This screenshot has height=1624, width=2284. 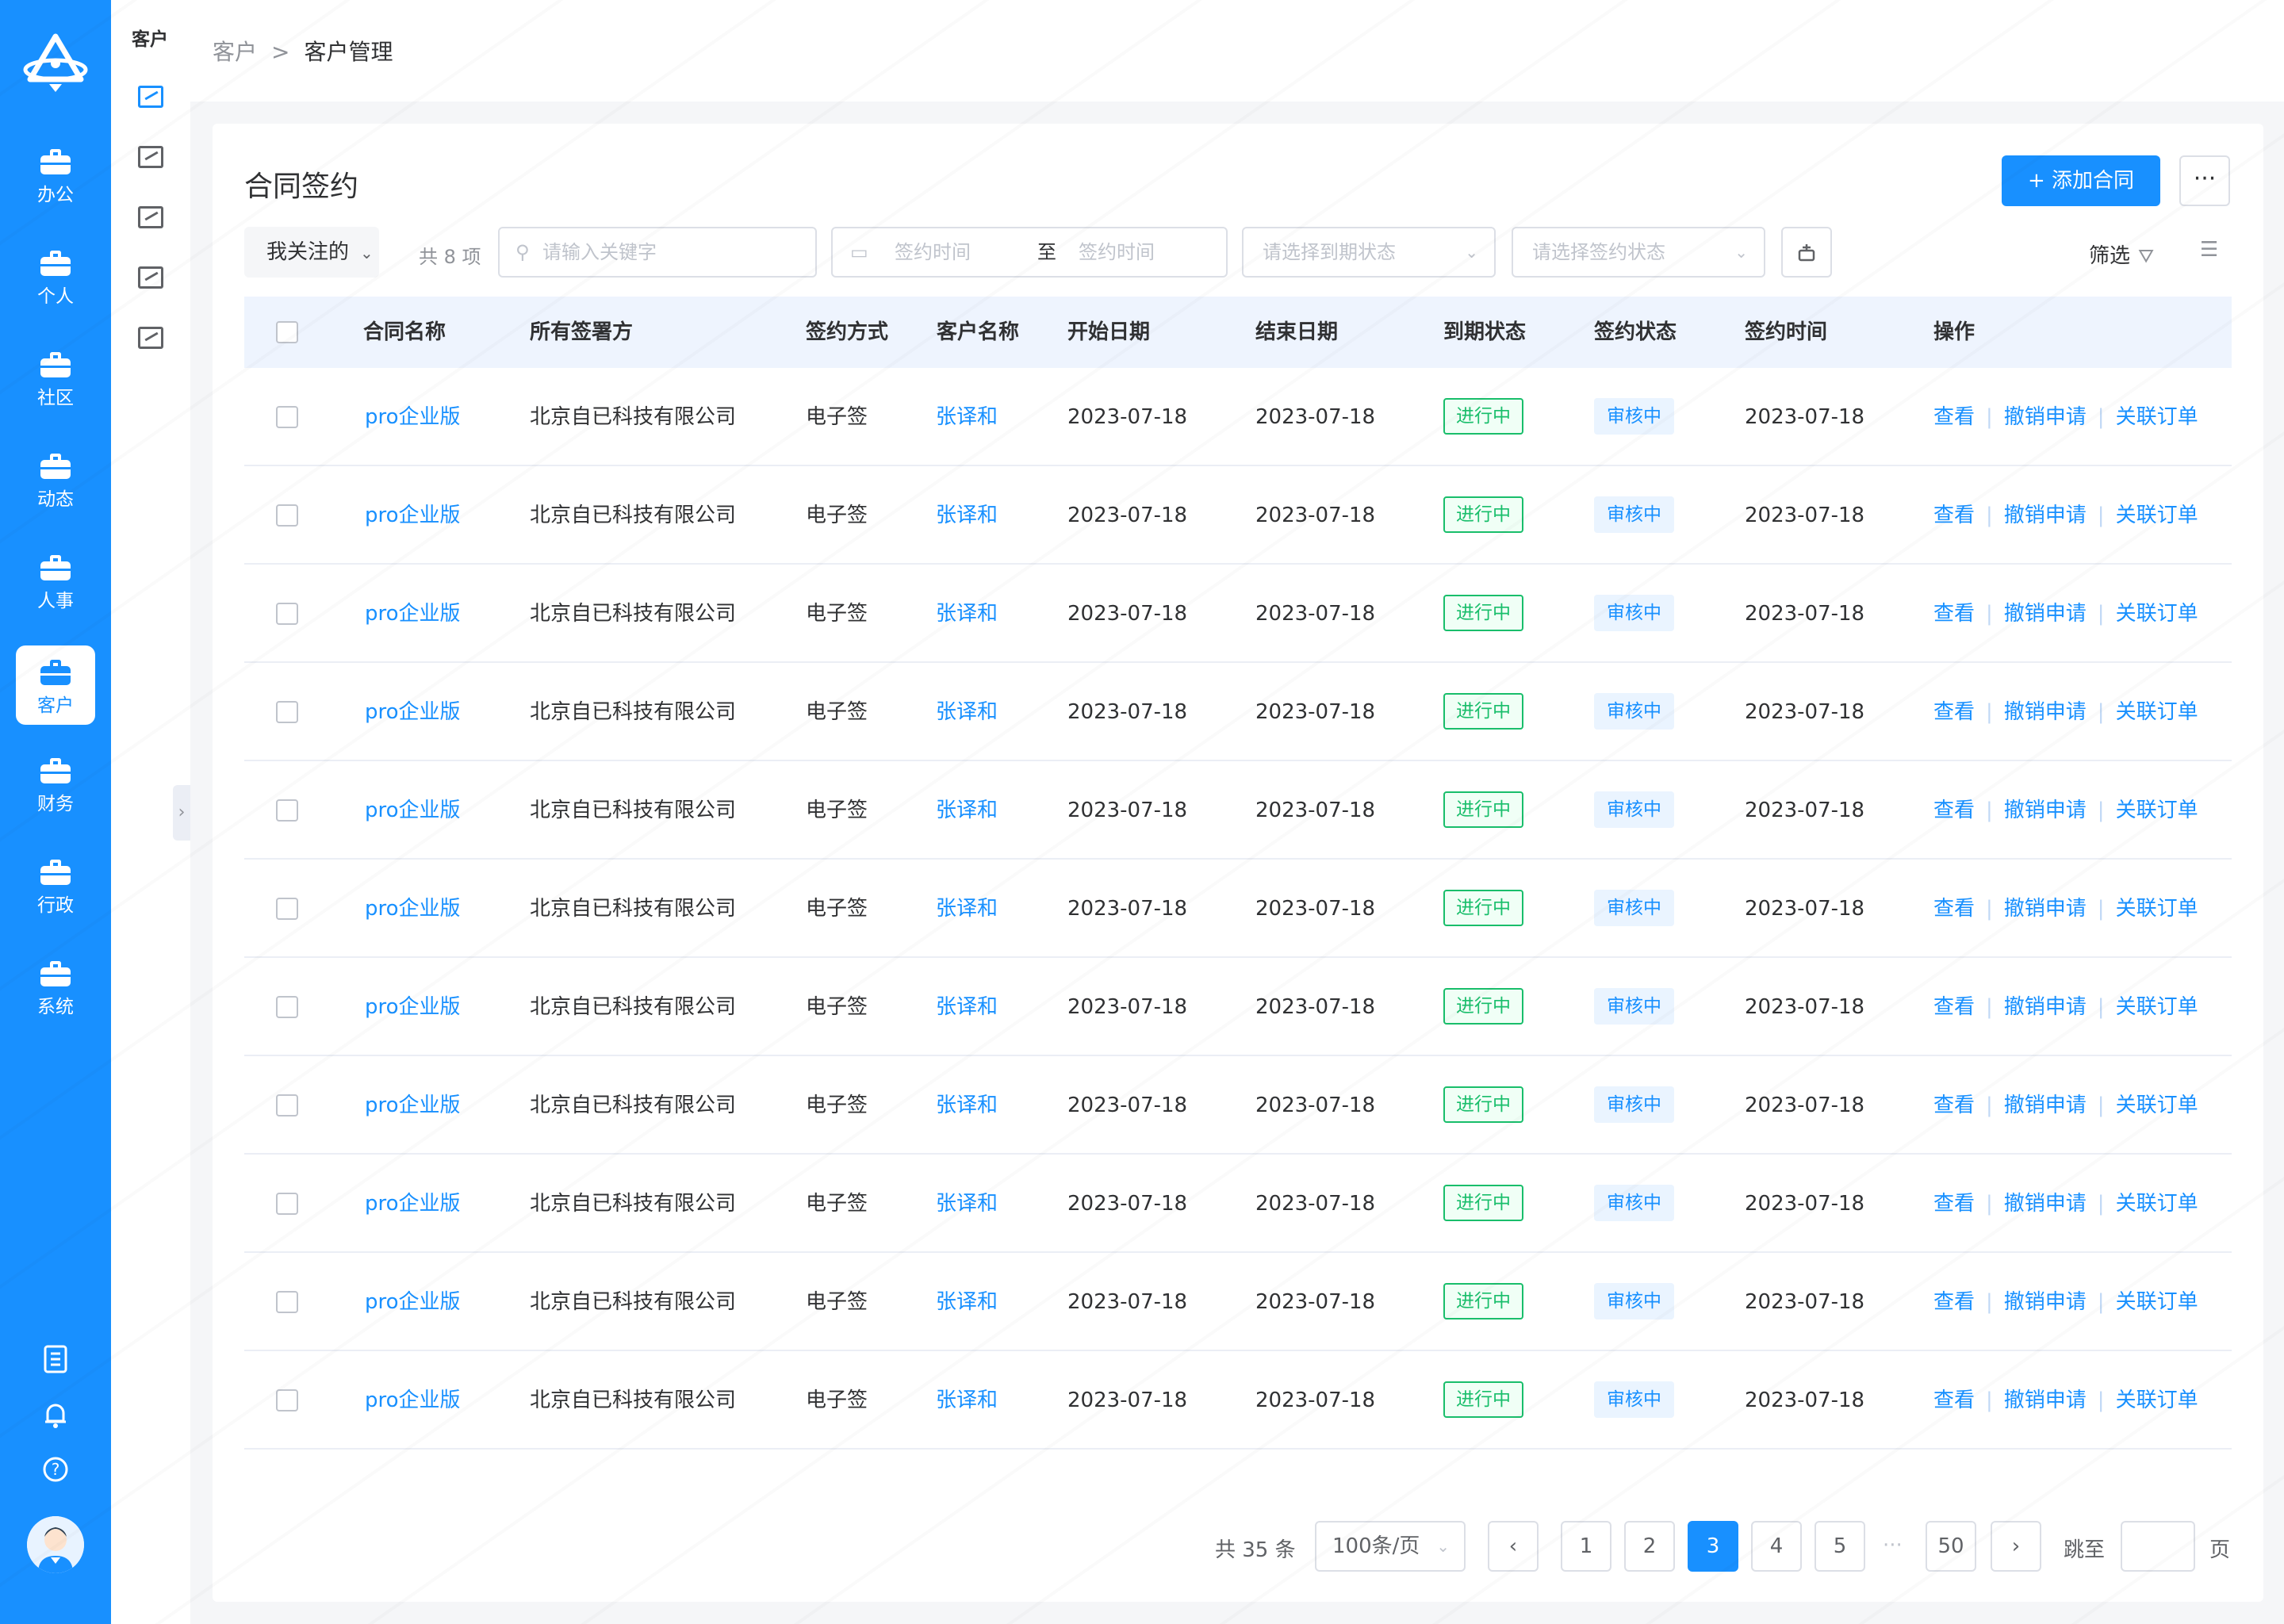 I want to click on columns-icon: ☰, so click(x=2209, y=250).